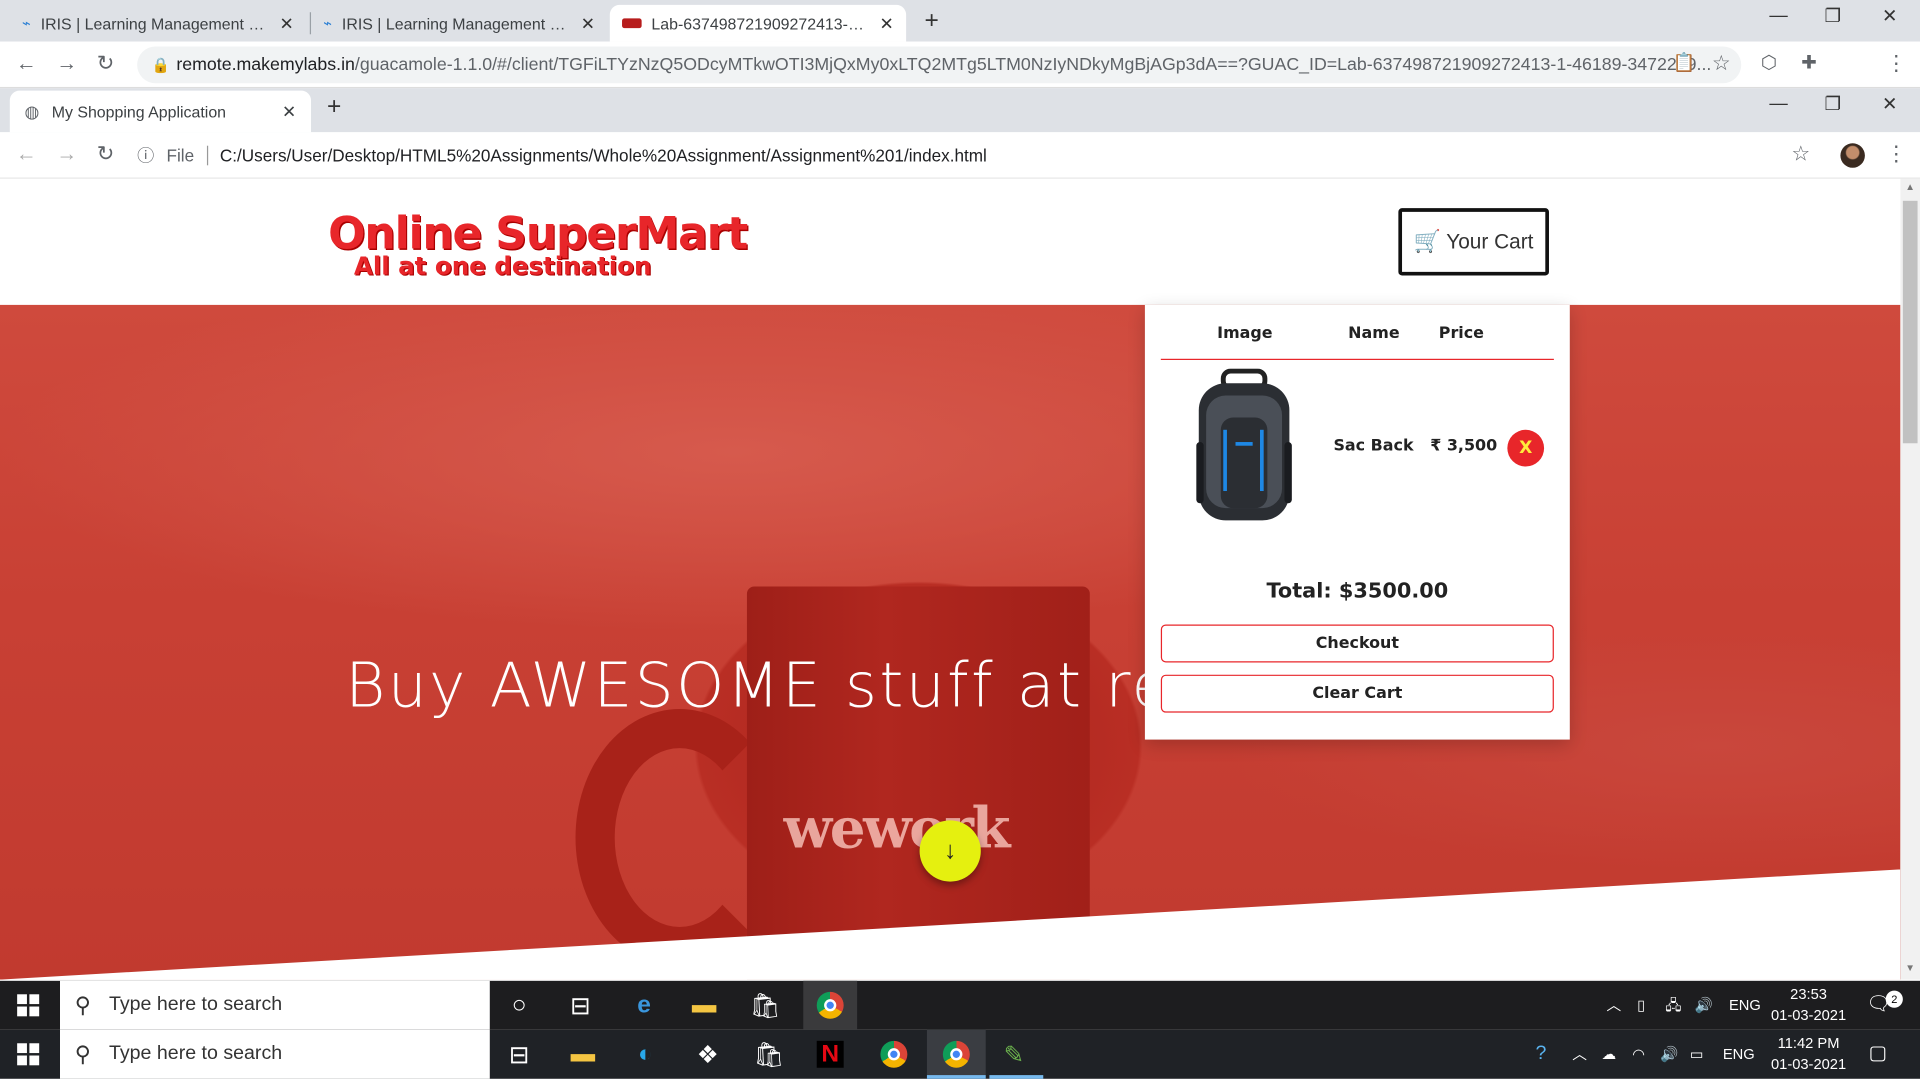 Image resolution: width=1920 pixels, height=1080 pixels. Describe the element at coordinates (502, 266) in the screenshot. I see `logo-tagline: All at one destination` at that location.